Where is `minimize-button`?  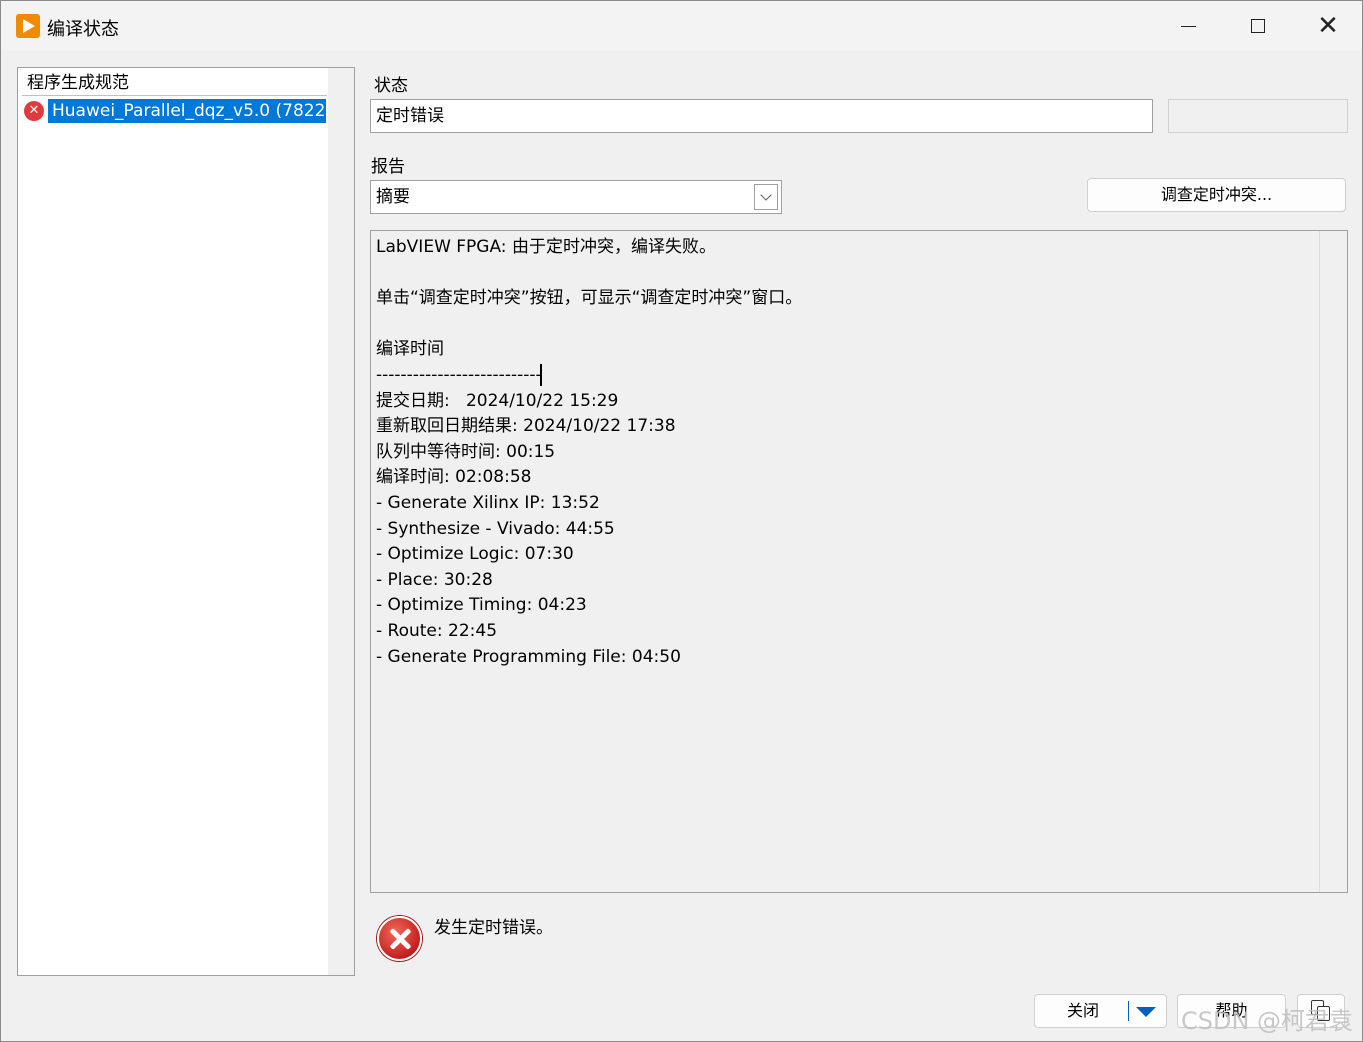
minimize-button is located at coordinates (1188, 26).